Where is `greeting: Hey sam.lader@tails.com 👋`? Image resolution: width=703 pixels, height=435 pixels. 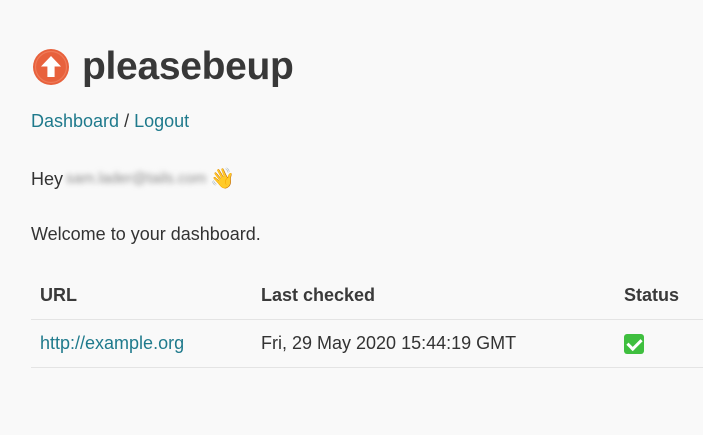 greeting: Hey sam.lader@tails.com 👋 is located at coordinates (133, 179).